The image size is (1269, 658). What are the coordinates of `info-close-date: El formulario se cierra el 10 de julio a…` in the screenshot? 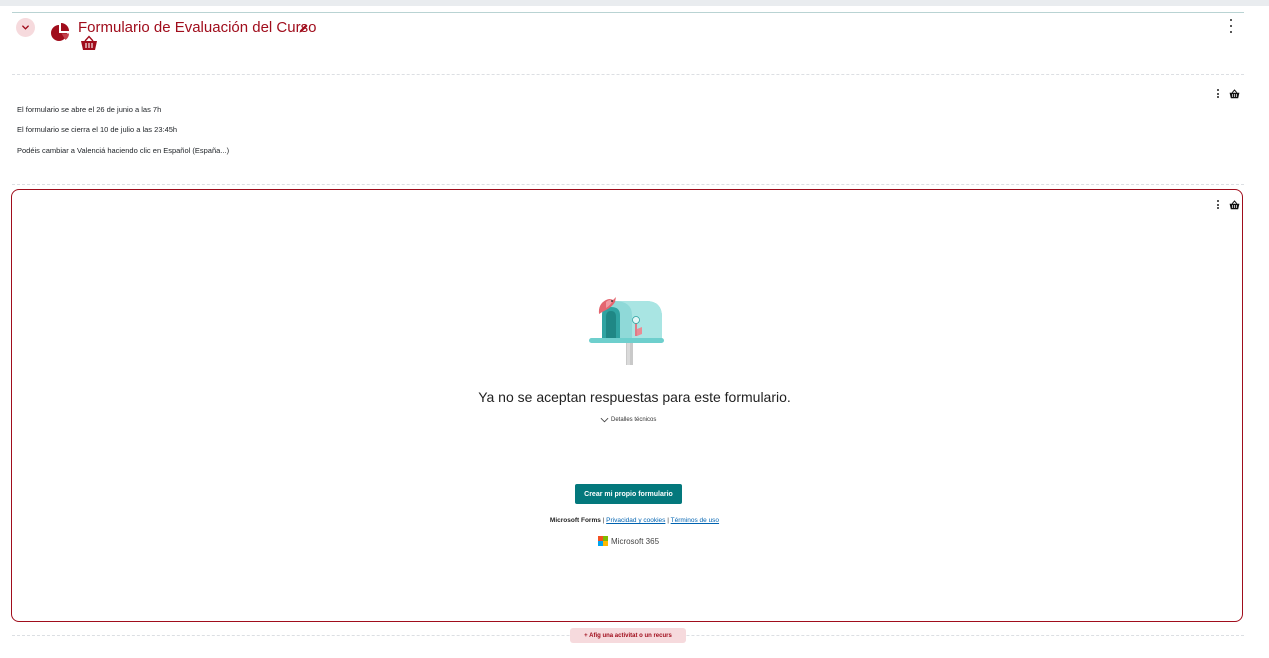 It's located at (97, 129).